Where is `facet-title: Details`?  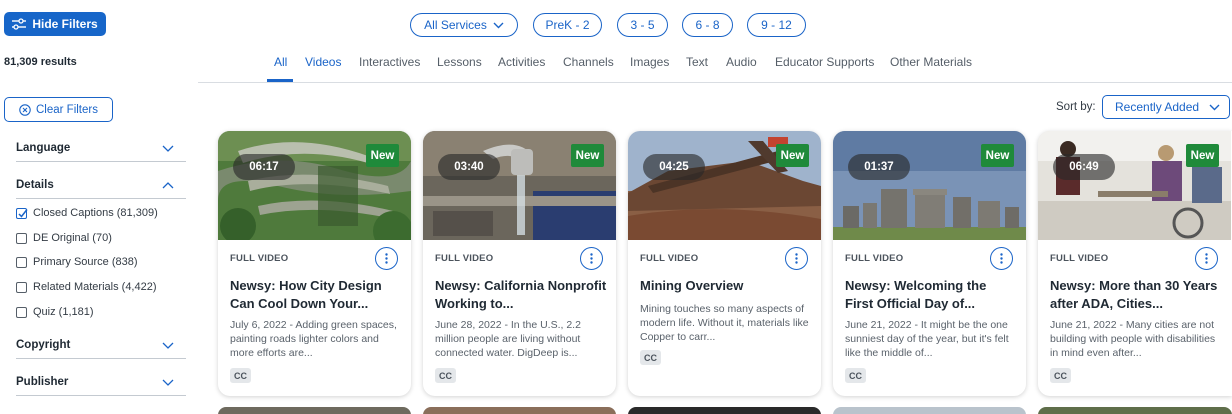 facet-title: Details is located at coordinates (35, 185).